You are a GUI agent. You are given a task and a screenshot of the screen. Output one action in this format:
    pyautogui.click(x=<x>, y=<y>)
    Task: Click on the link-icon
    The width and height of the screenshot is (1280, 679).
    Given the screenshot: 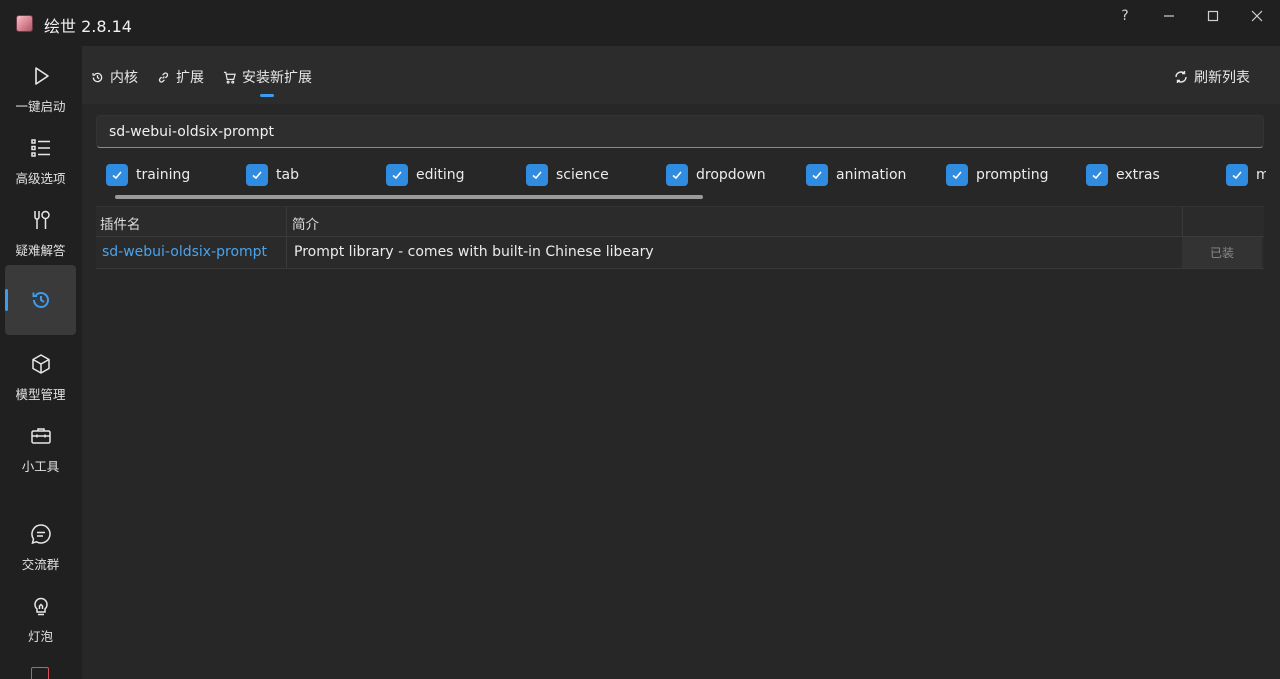 What is the action you would take?
    pyautogui.click(x=163, y=77)
    